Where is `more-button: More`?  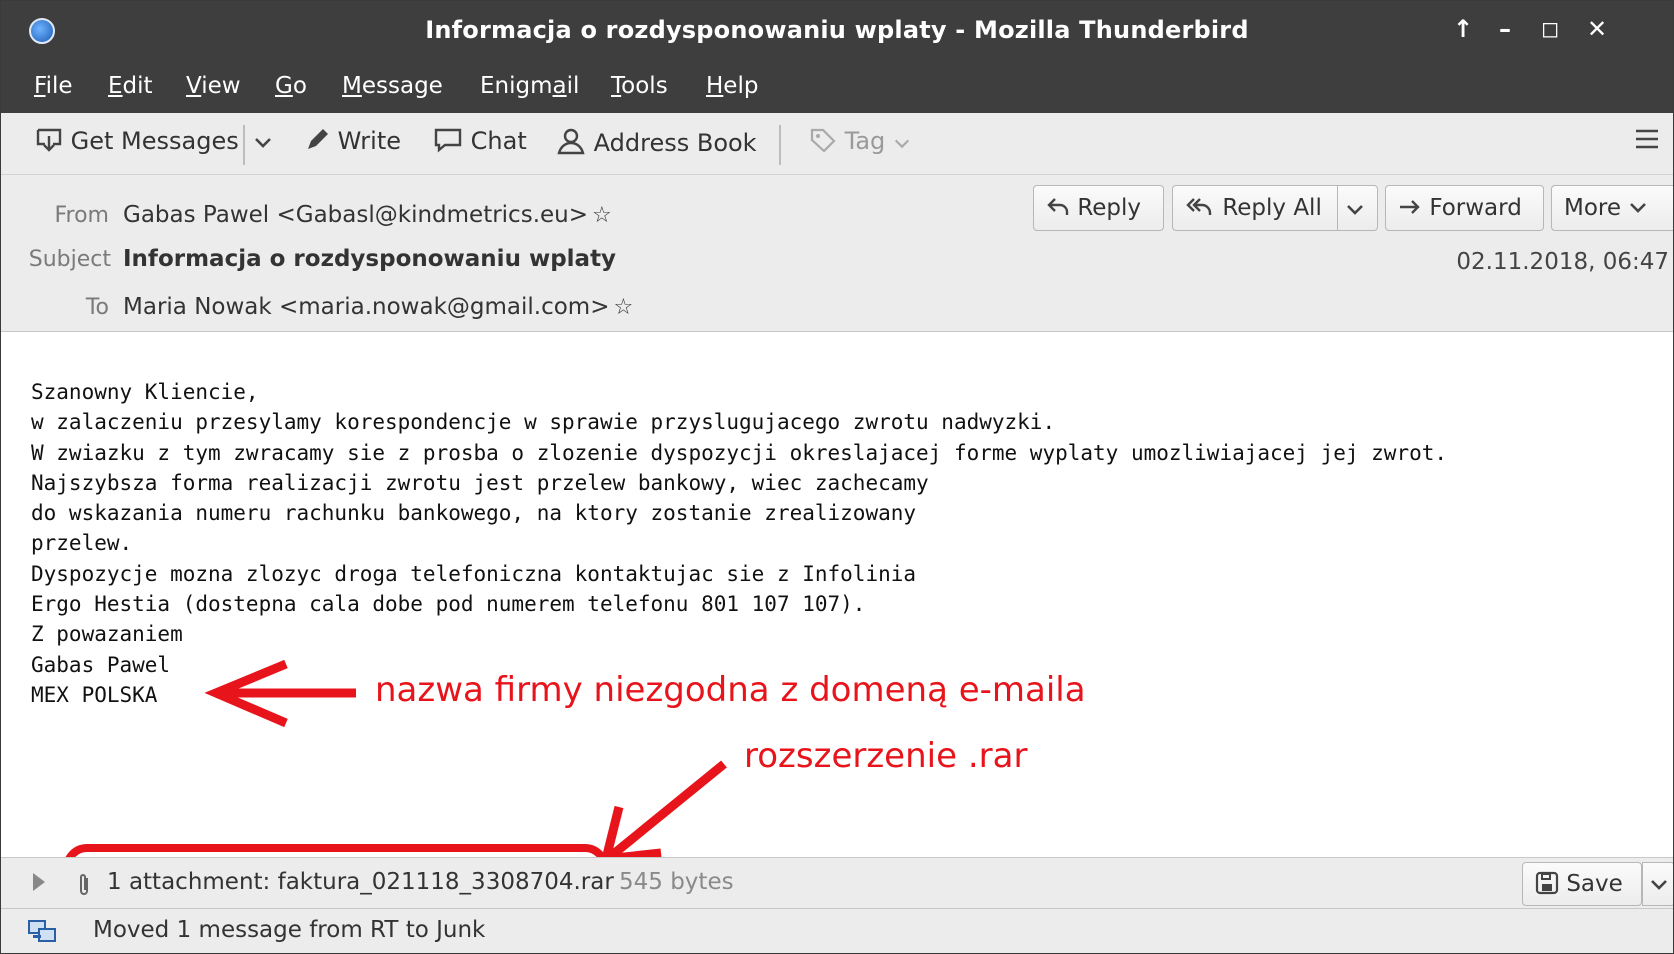
more-button: More is located at coordinates (1612, 208).